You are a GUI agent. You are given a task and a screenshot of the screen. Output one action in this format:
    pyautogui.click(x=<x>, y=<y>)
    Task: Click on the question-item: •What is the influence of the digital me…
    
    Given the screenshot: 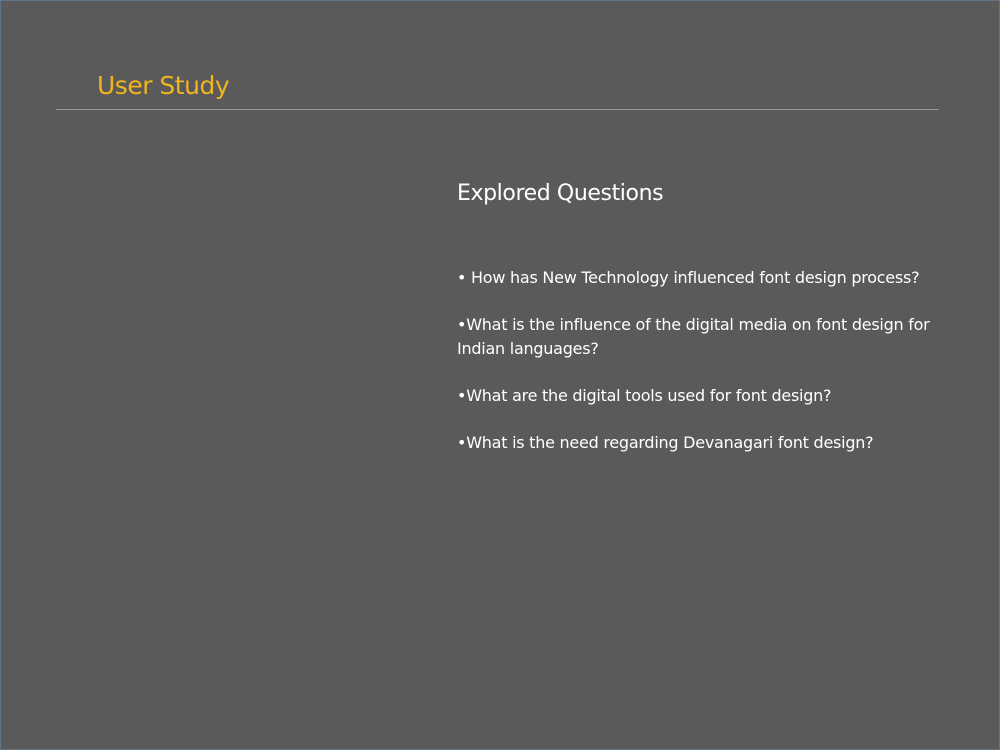 What is the action you would take?
    pyautogui.click(x=693, y=336)
    